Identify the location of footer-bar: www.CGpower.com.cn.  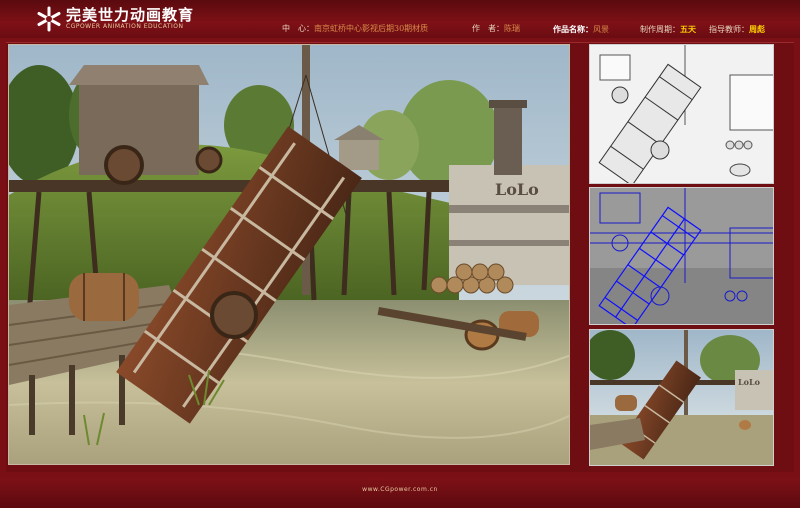
(400, 493).